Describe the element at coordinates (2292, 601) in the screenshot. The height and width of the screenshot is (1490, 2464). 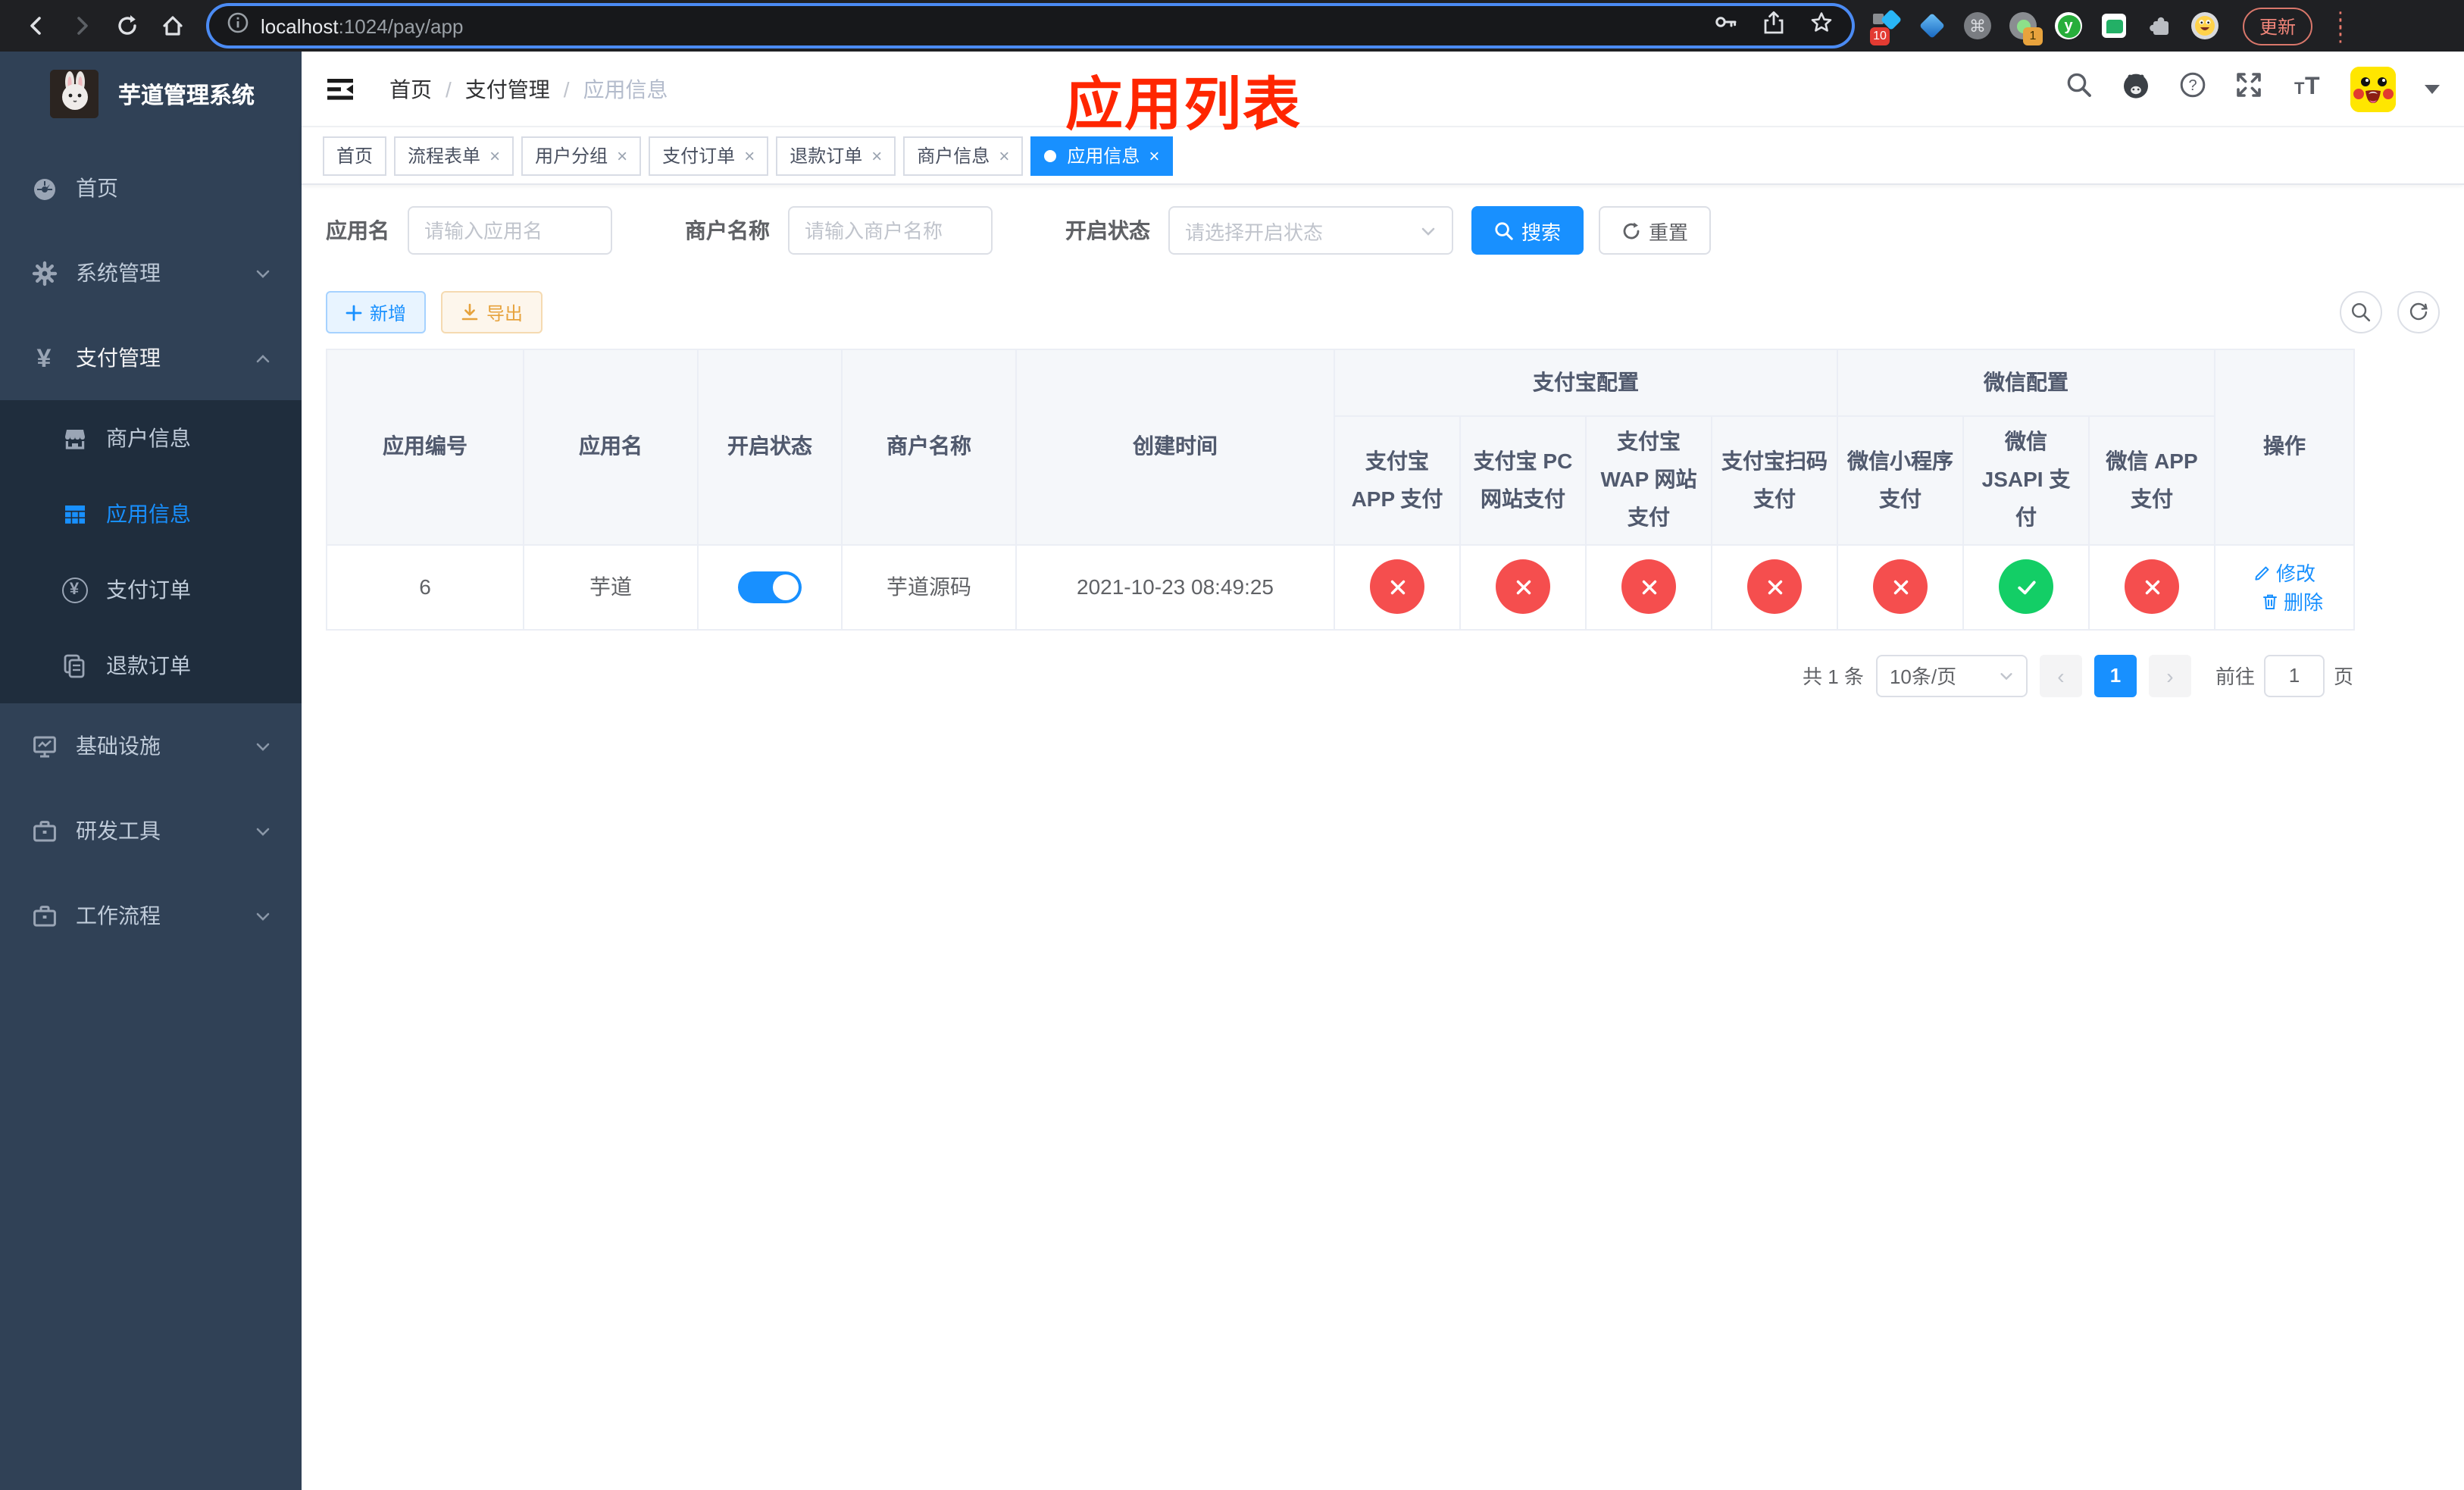
I see `delete-link: 删除` at that location.